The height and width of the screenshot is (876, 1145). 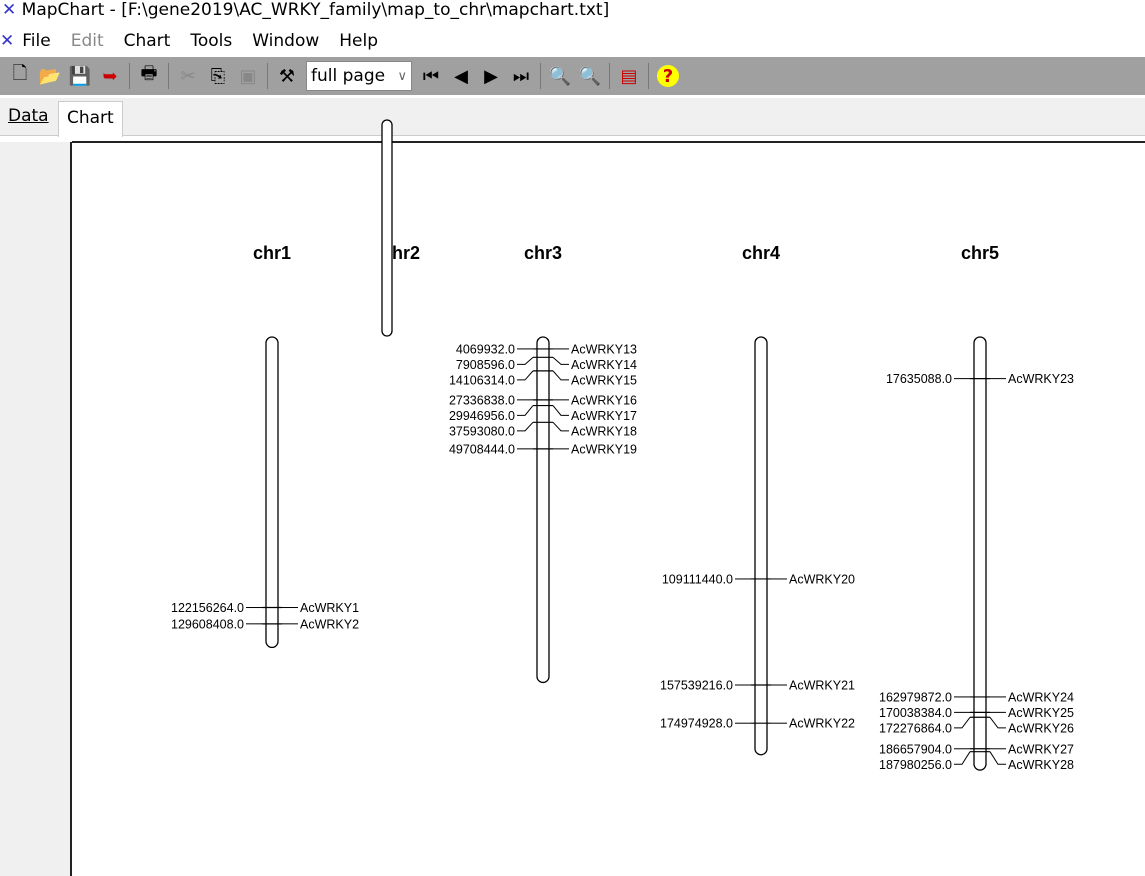 What do you see at coordinates (482, 416) in the screenshot?
I see `gene-position-label: 29946956.0` at bounding box center [482, 416].